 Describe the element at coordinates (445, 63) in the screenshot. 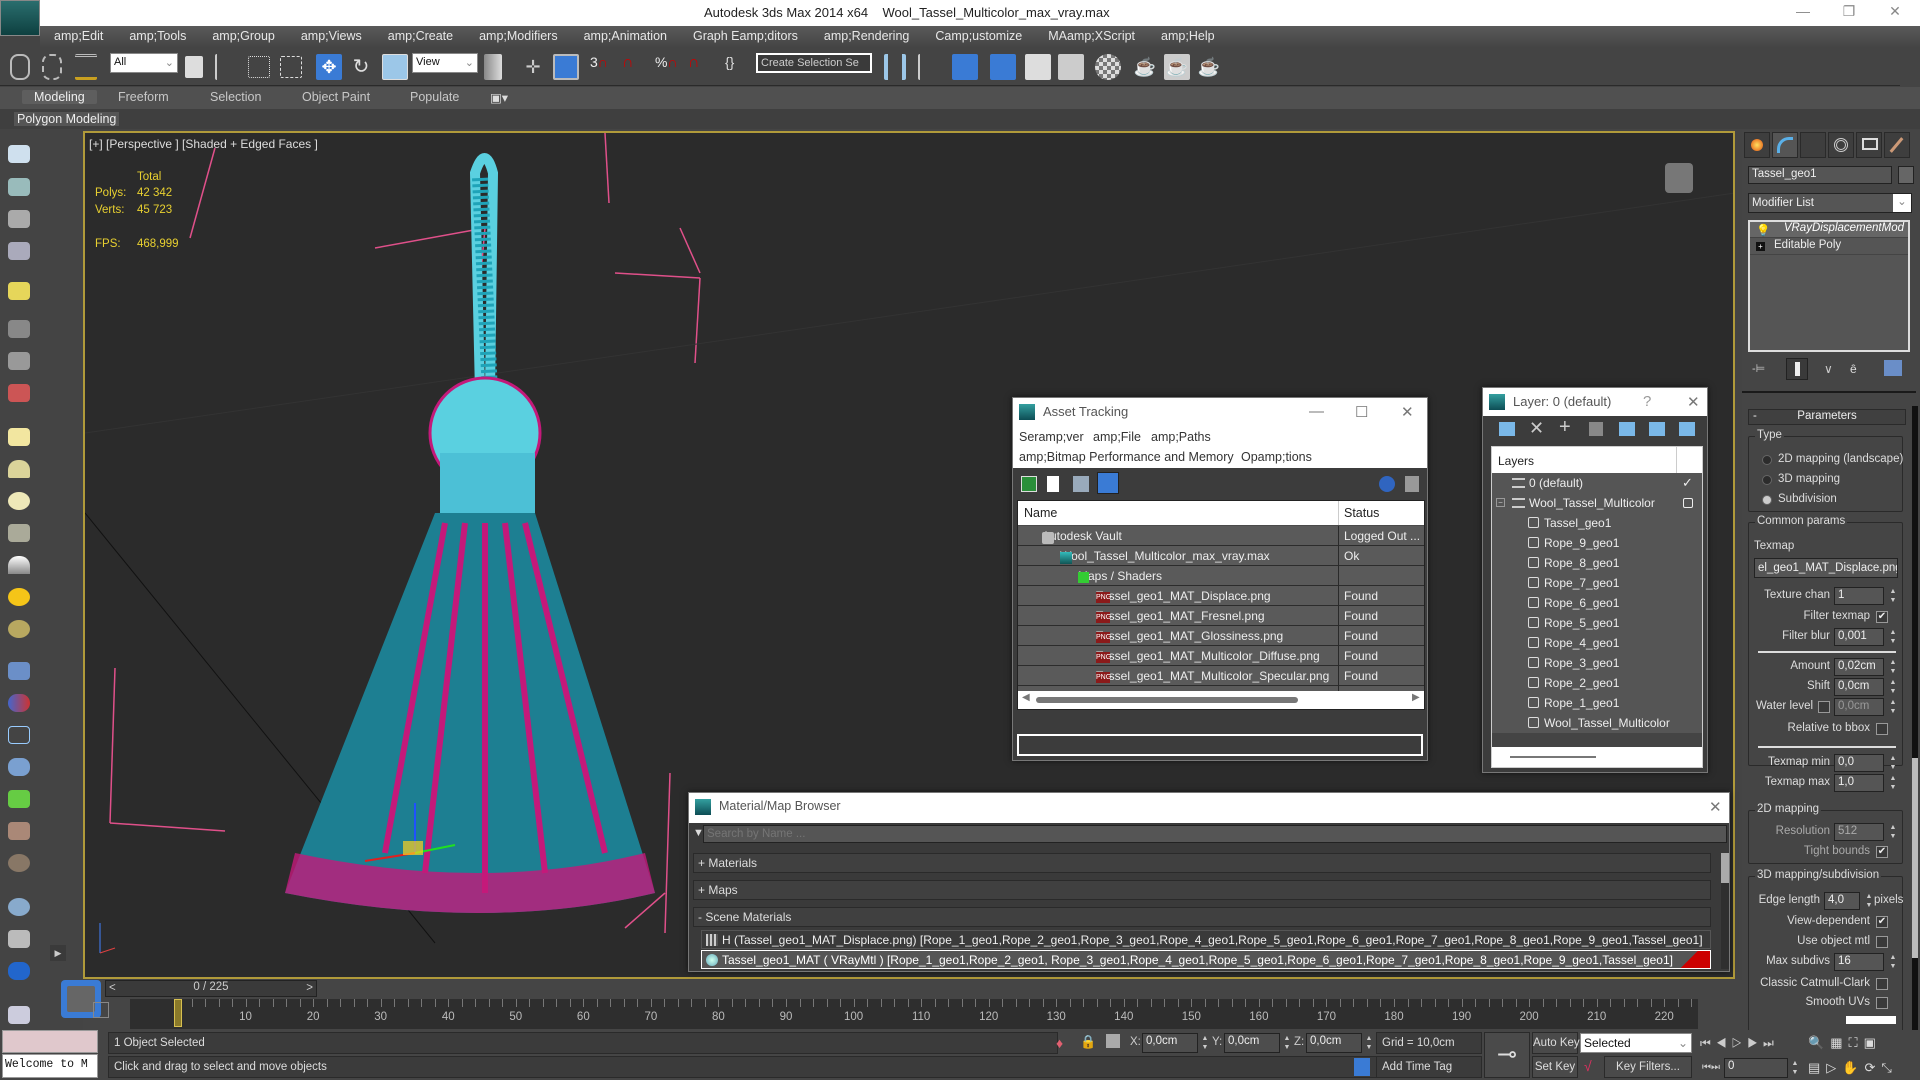

I see `reference-coord-dropdown: View ⌄` at that location.